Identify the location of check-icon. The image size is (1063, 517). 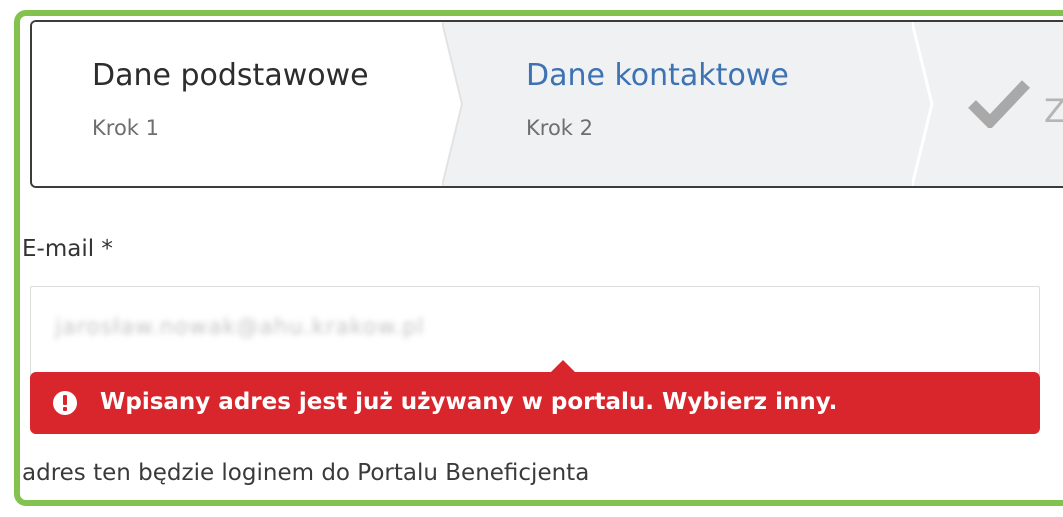
(999, 104).